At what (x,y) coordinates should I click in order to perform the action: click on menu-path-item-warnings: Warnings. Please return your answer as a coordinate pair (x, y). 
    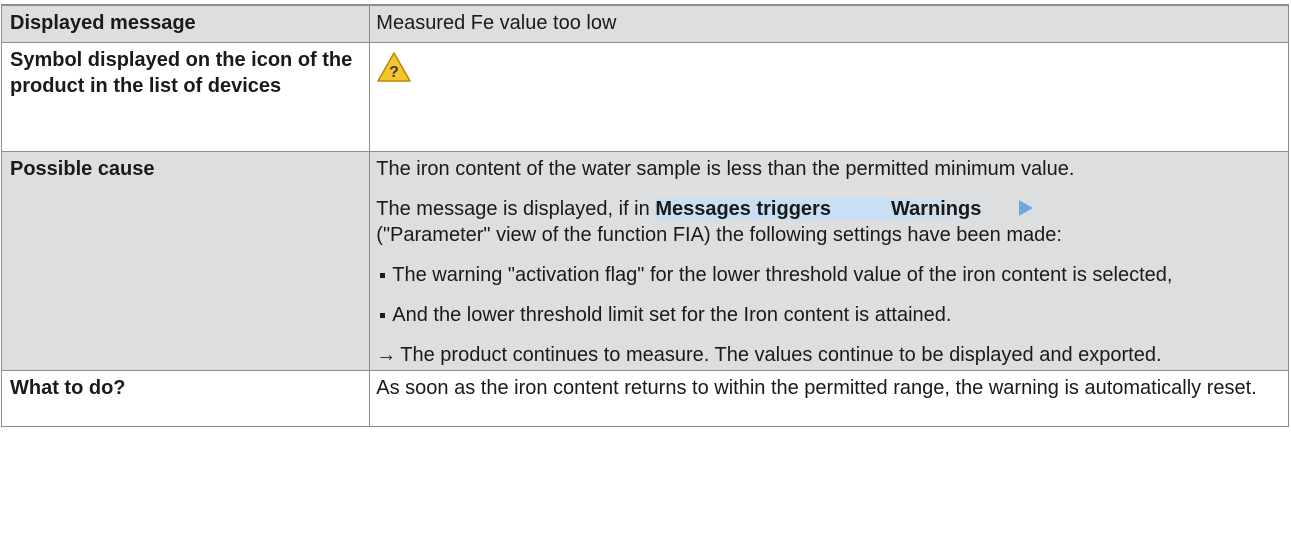
    Looking at the image, I should click on (936, 209).